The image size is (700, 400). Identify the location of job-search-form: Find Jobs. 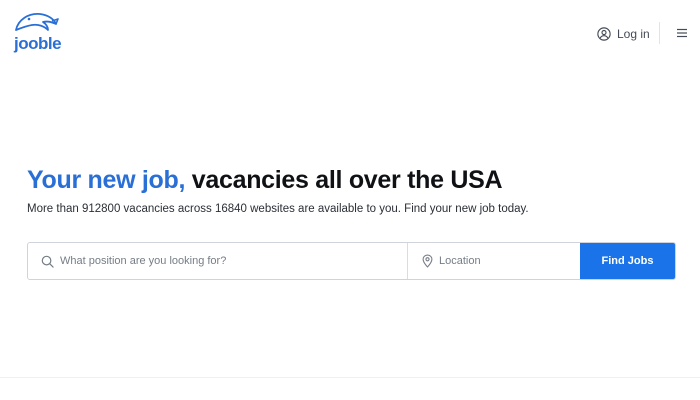
(351, 261).